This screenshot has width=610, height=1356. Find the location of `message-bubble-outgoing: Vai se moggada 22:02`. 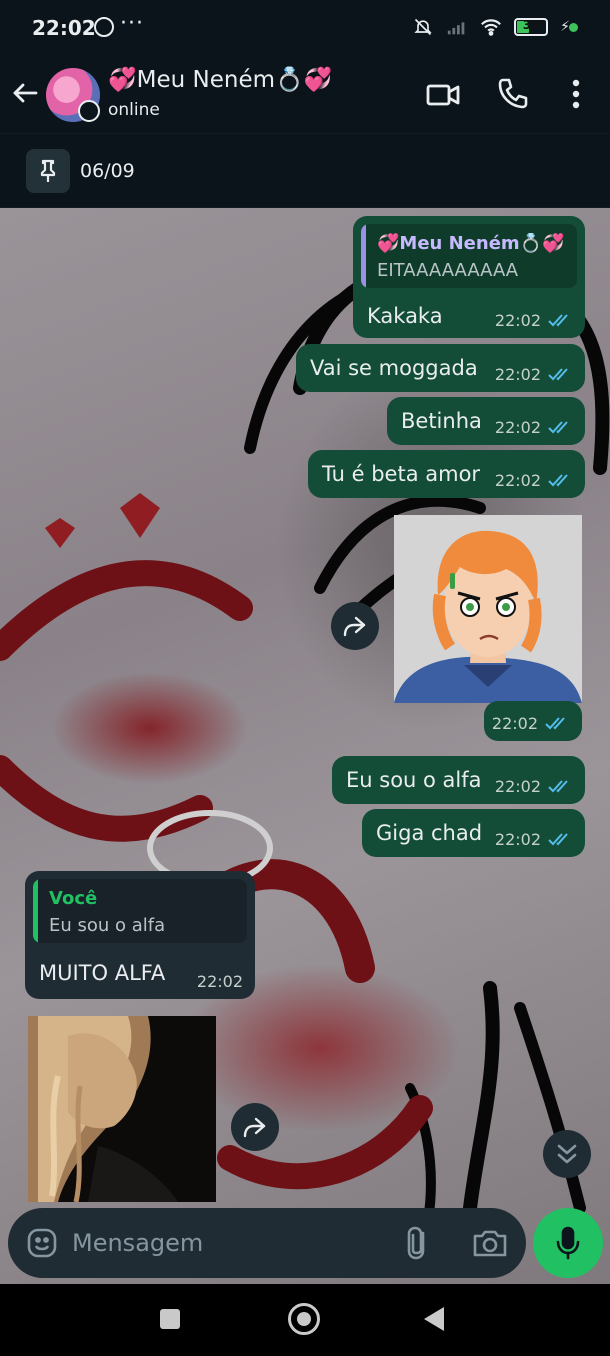

message-bubble-outgoing: Vai se moggada 22:02 is located at coordinates (440, 368).